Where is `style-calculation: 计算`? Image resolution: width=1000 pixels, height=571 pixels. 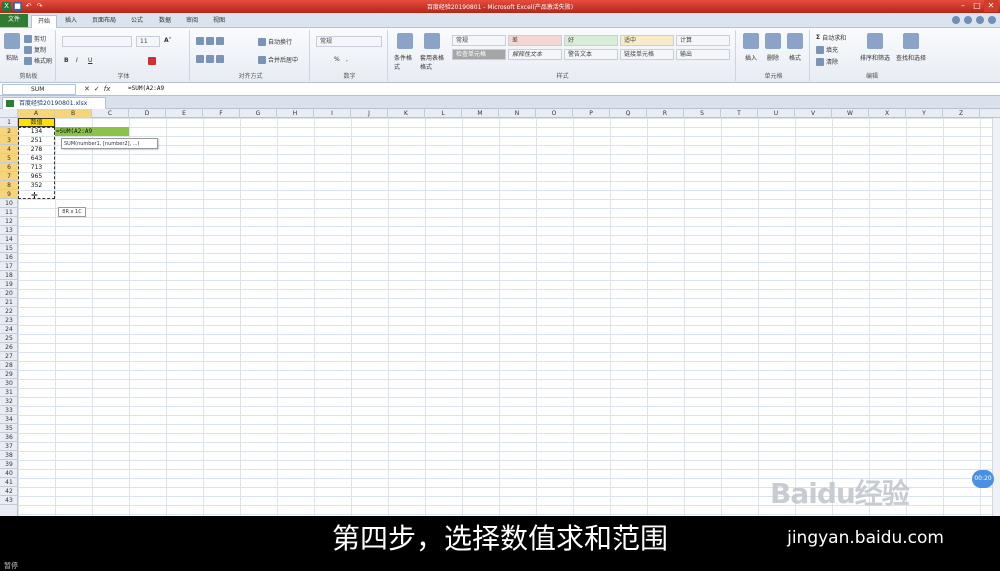
style-calculation: 计算 is located at coordinates (703, 40).